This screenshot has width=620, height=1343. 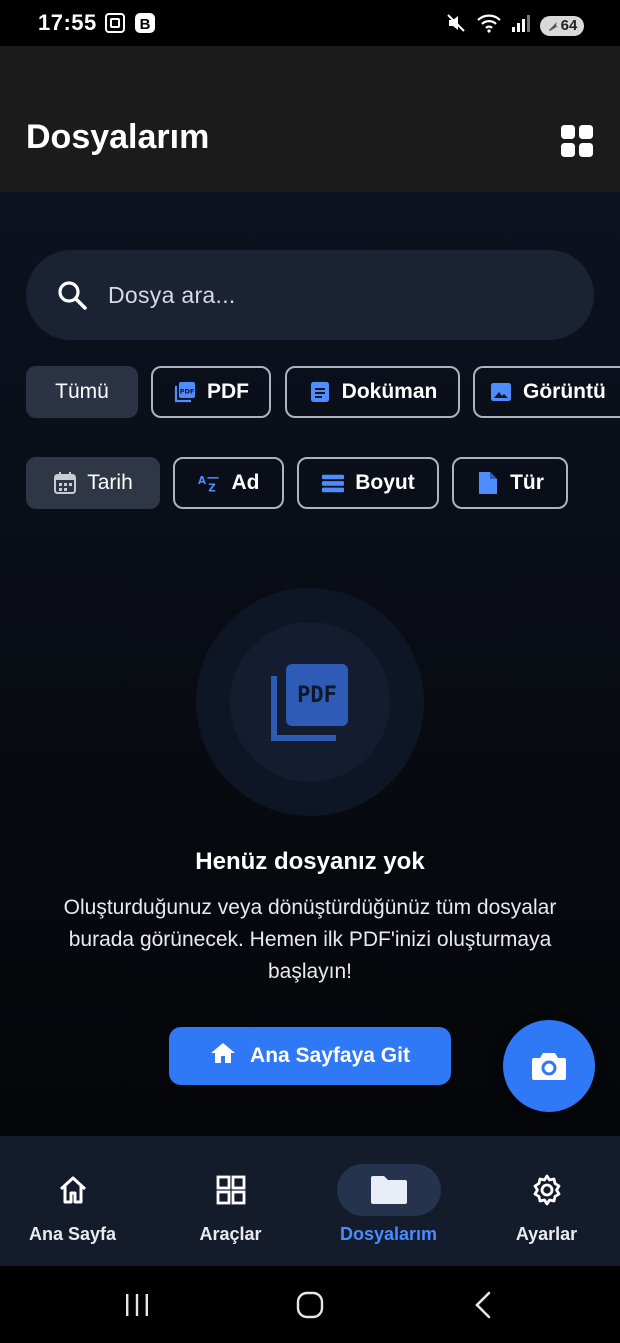 I want to click on empty-state-title: Henüz dosyanız yok, so click(x=310, y=861).